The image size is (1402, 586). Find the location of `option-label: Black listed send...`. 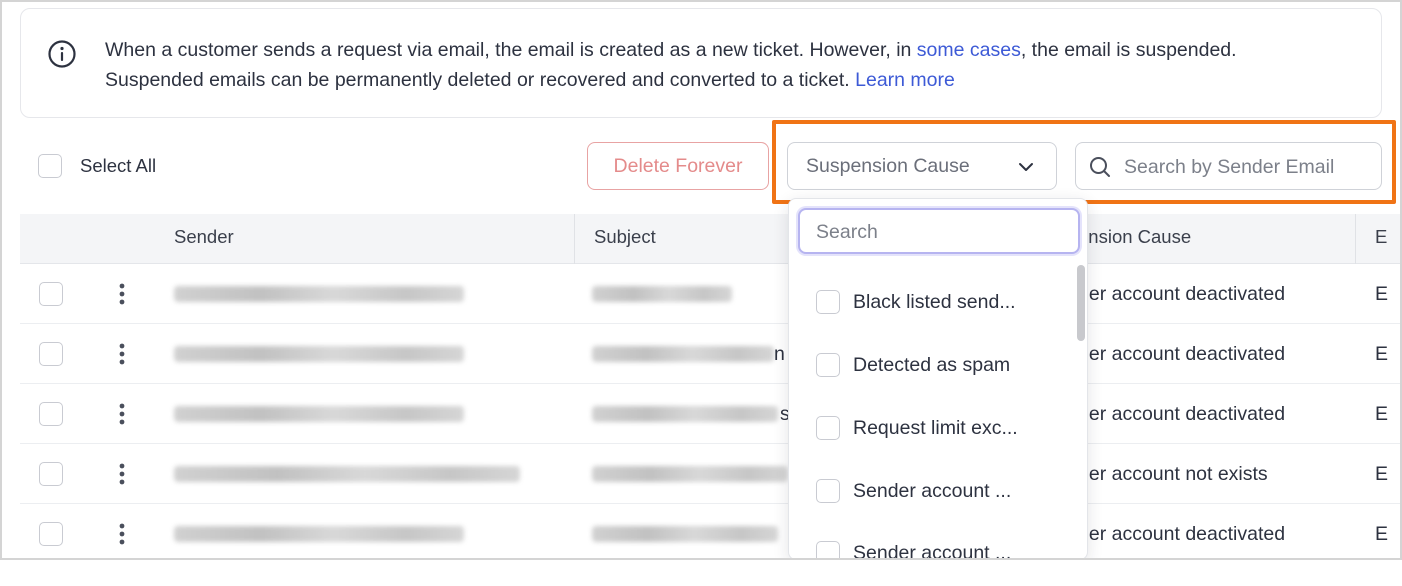

option-label: Black listed send... is located at coordinates (934, 301).